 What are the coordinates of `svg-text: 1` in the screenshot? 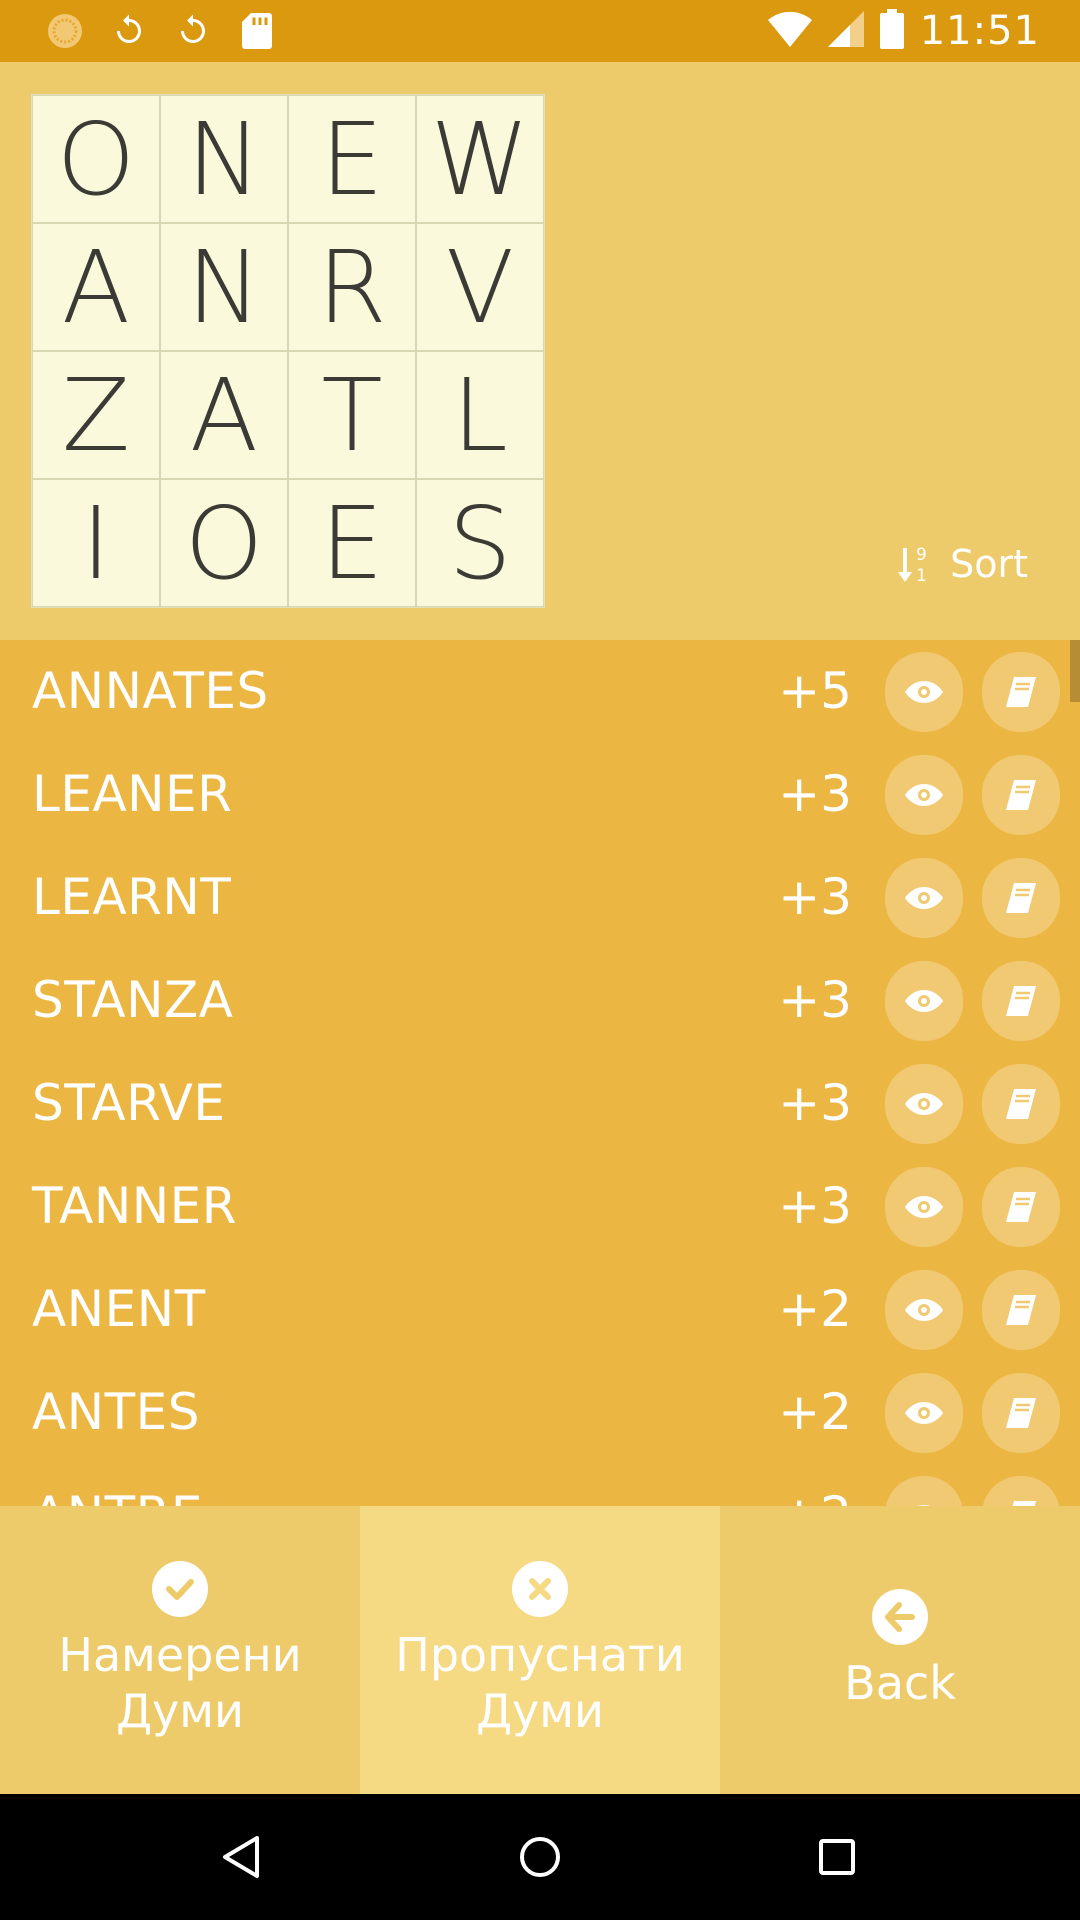 It's located at (921, 575).